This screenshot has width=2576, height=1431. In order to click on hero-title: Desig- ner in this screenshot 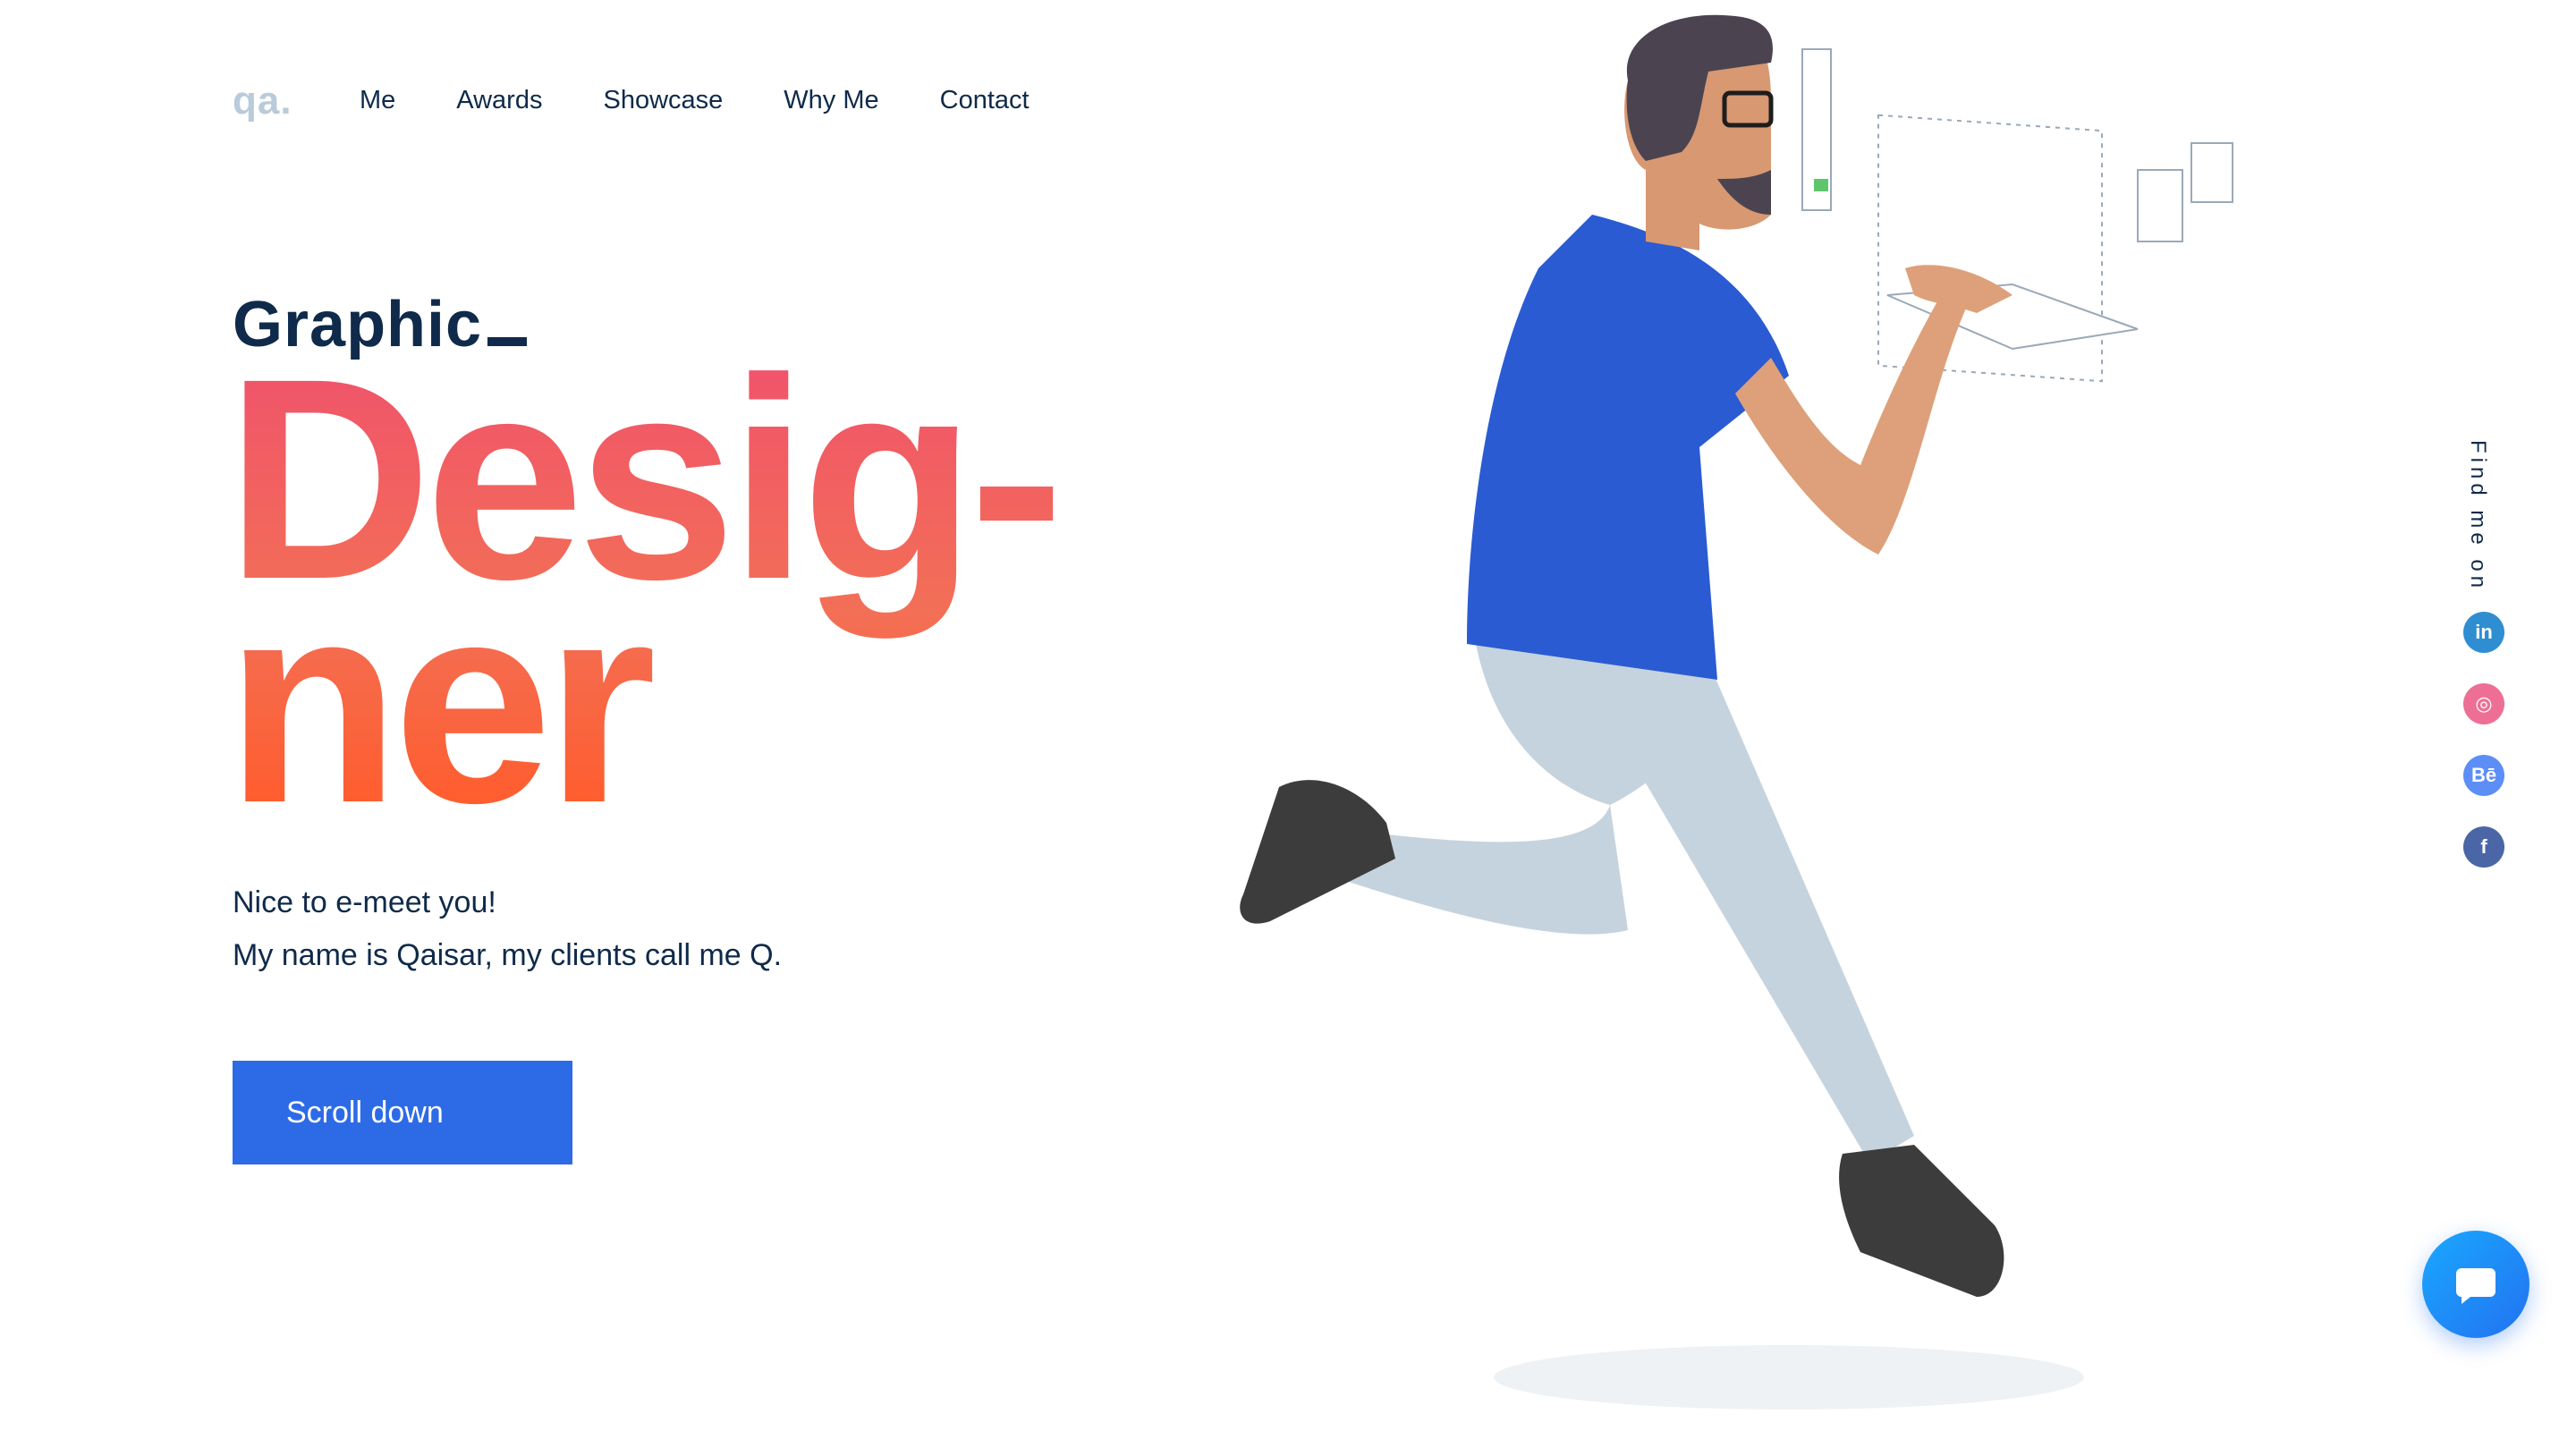, I will do `click(641, 590)`.